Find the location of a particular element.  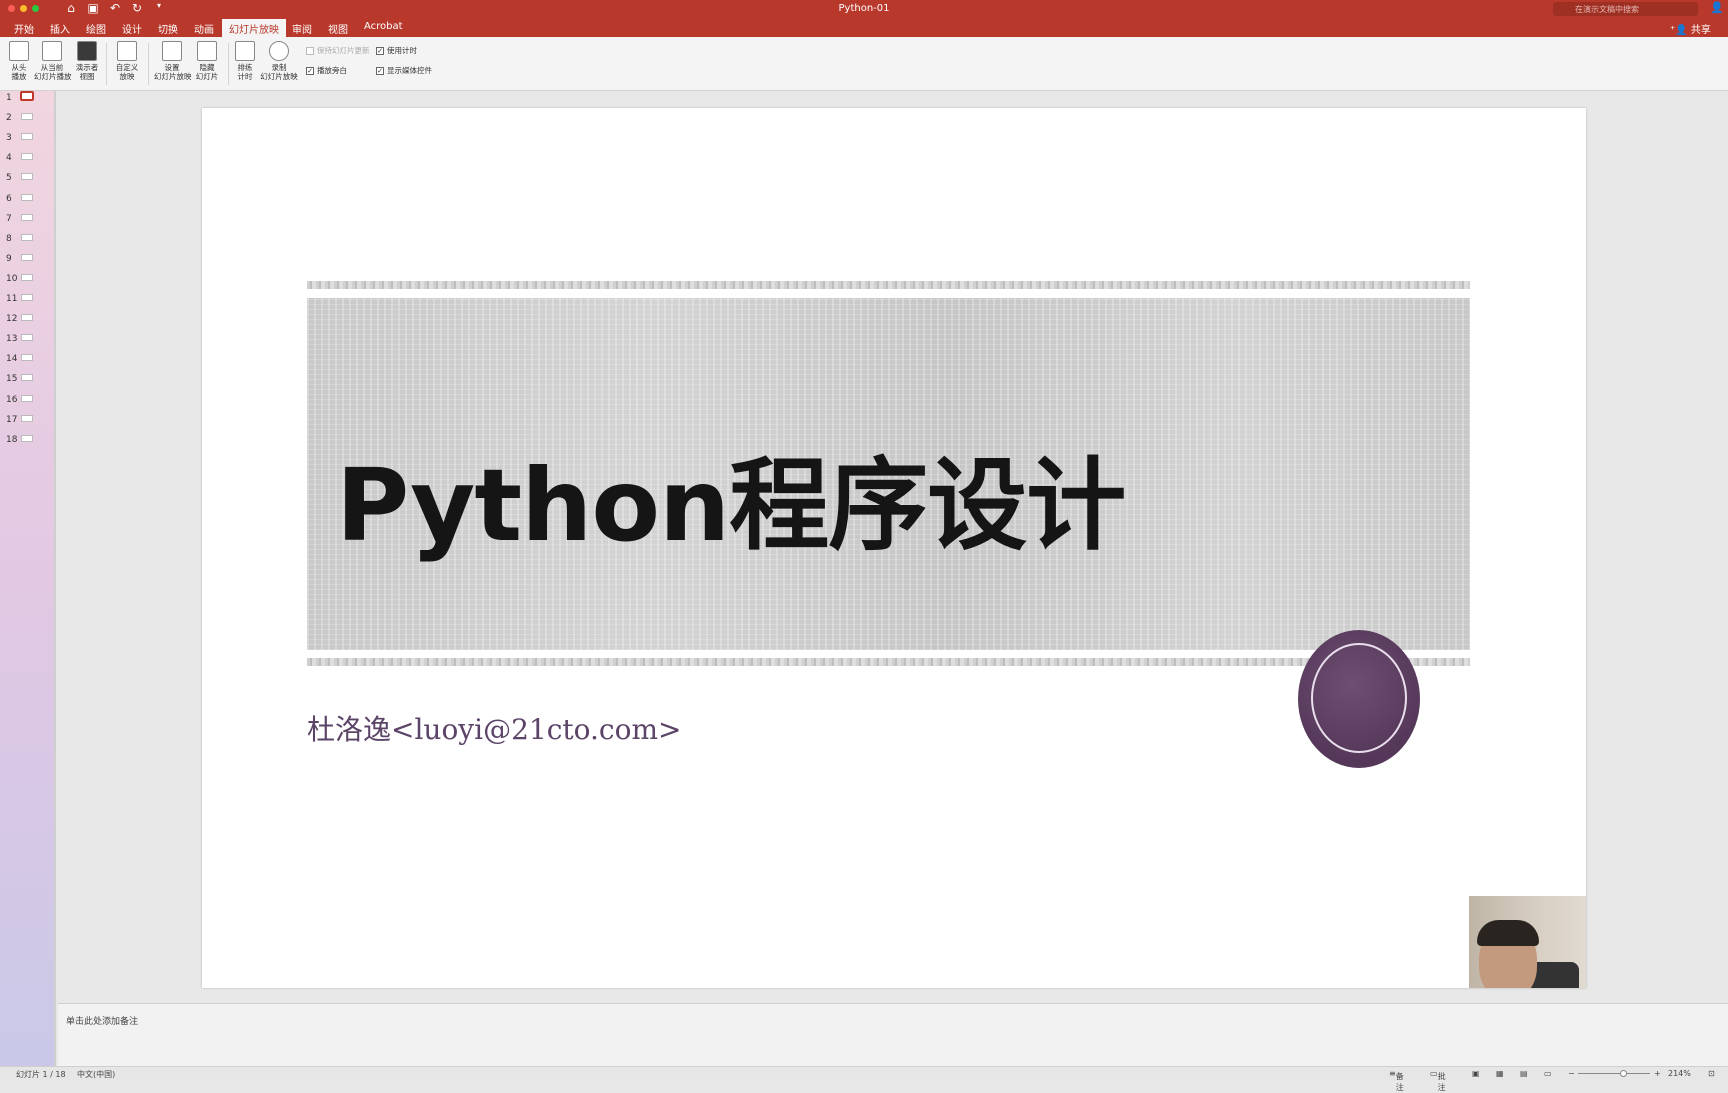

presenter-view-icon is located at coordinates (87, 51).